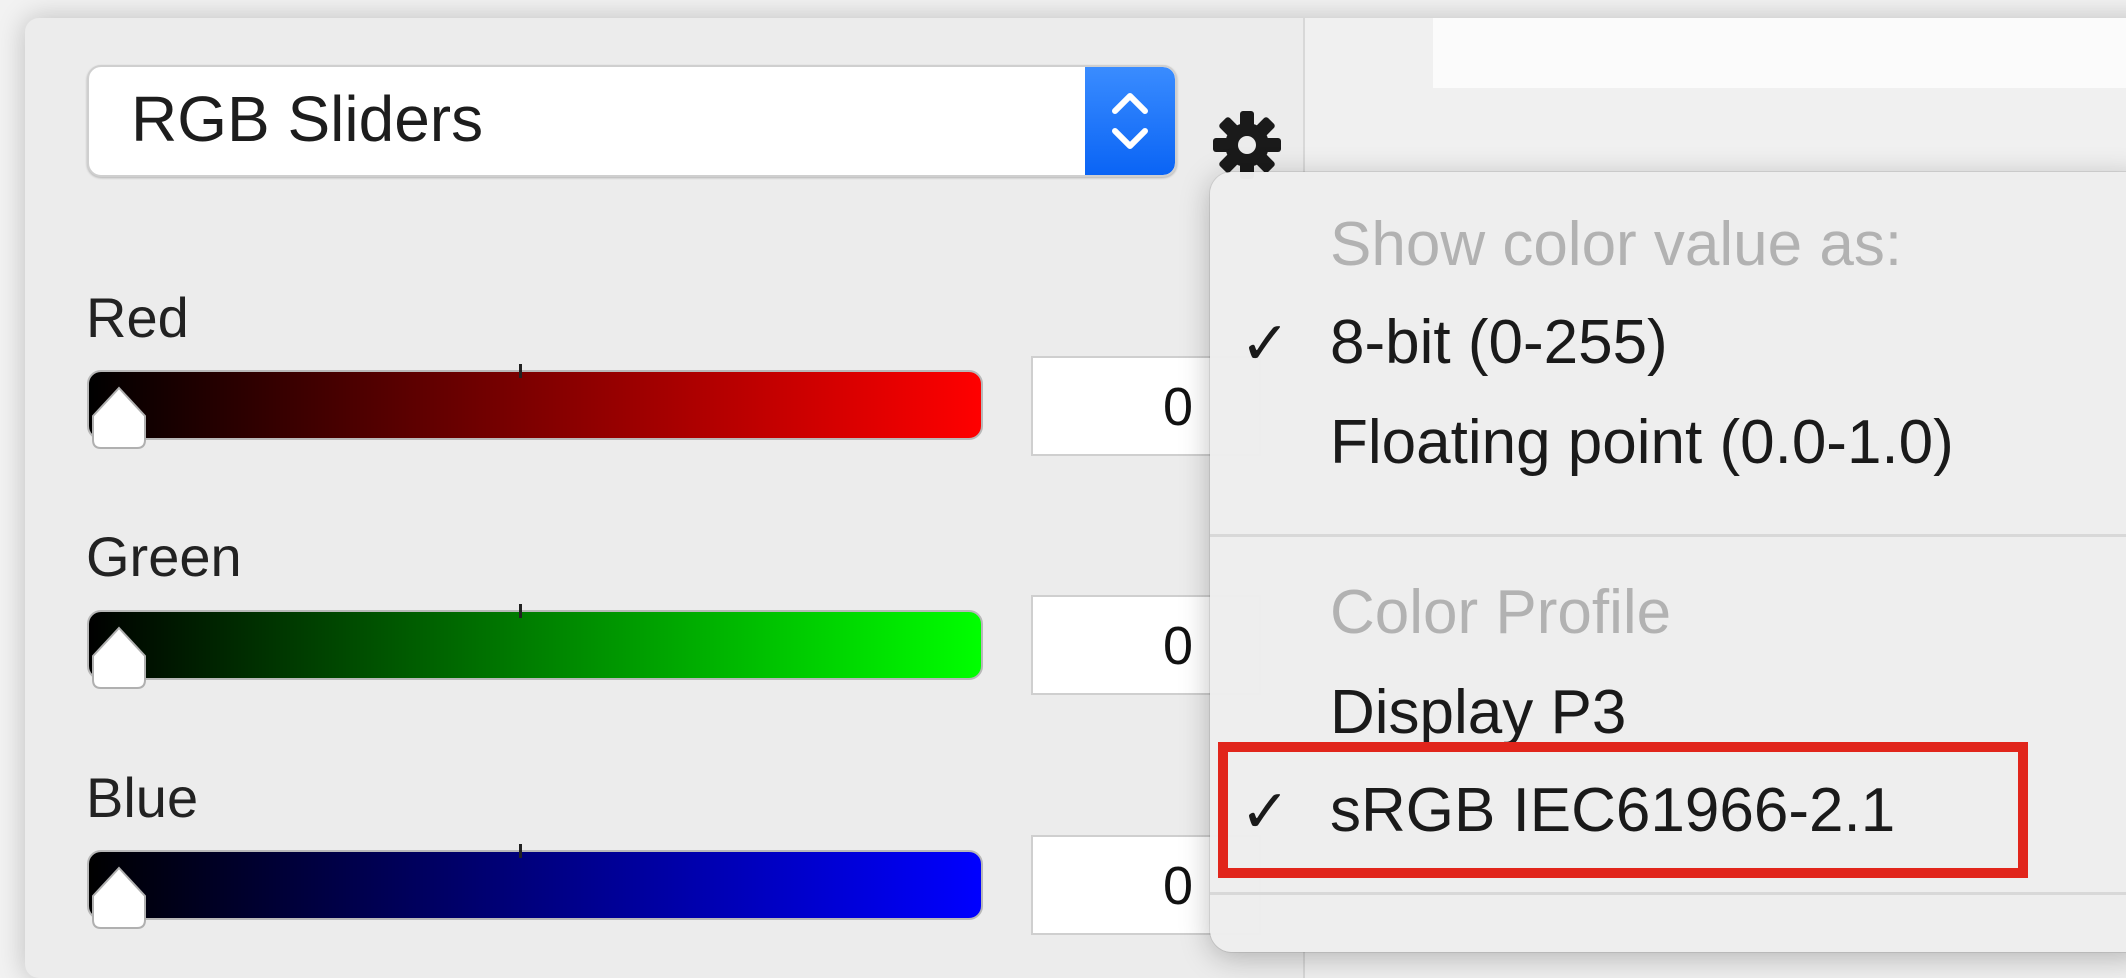 This screenshot has width=2126, height=978. I want to click on menu-item-floating-point: Floating point (0.0-1.0), so click(1642, 443).